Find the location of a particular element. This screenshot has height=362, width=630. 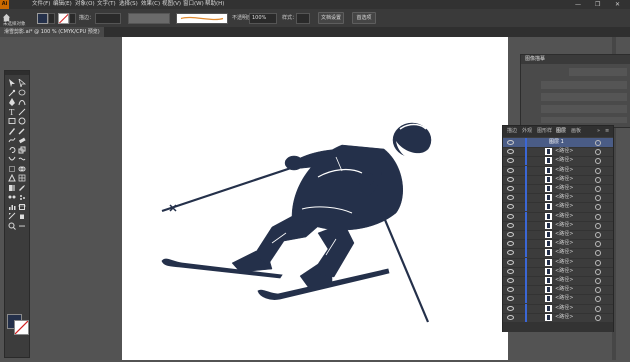

shaper-icon is located at coordinates (12, 140).